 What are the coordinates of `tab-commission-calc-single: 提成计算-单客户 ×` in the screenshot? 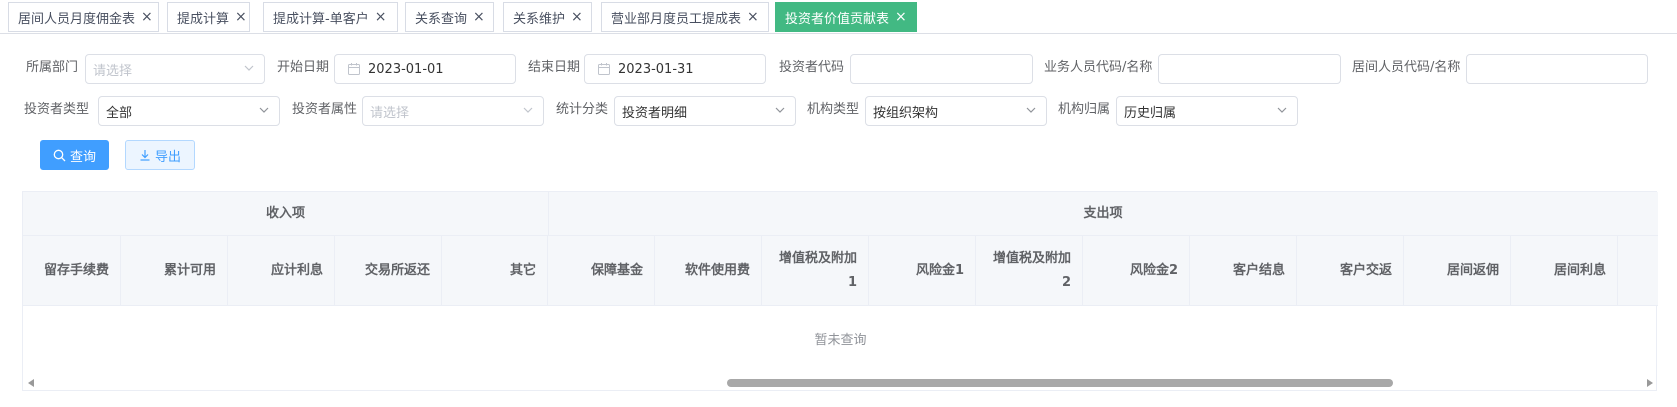 It's located at (330, 17).